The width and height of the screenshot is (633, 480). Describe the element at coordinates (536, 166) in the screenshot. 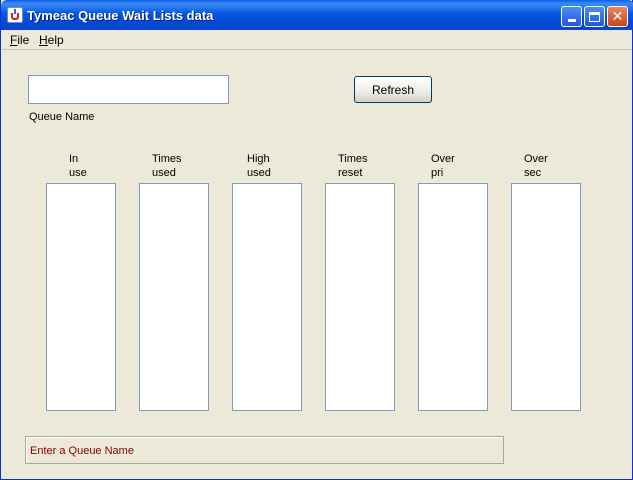

I see `column-header-over-sec: Over sec` at that location.